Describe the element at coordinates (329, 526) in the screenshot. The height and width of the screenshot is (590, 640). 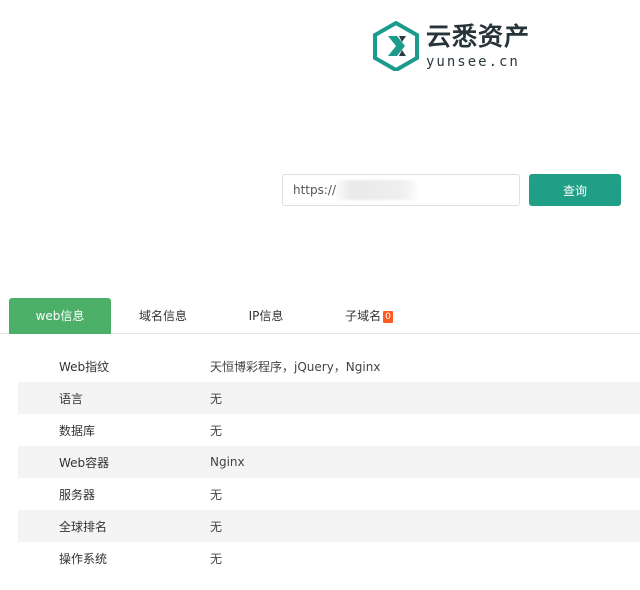
I see `table-row: 全球排名 无` at that location.